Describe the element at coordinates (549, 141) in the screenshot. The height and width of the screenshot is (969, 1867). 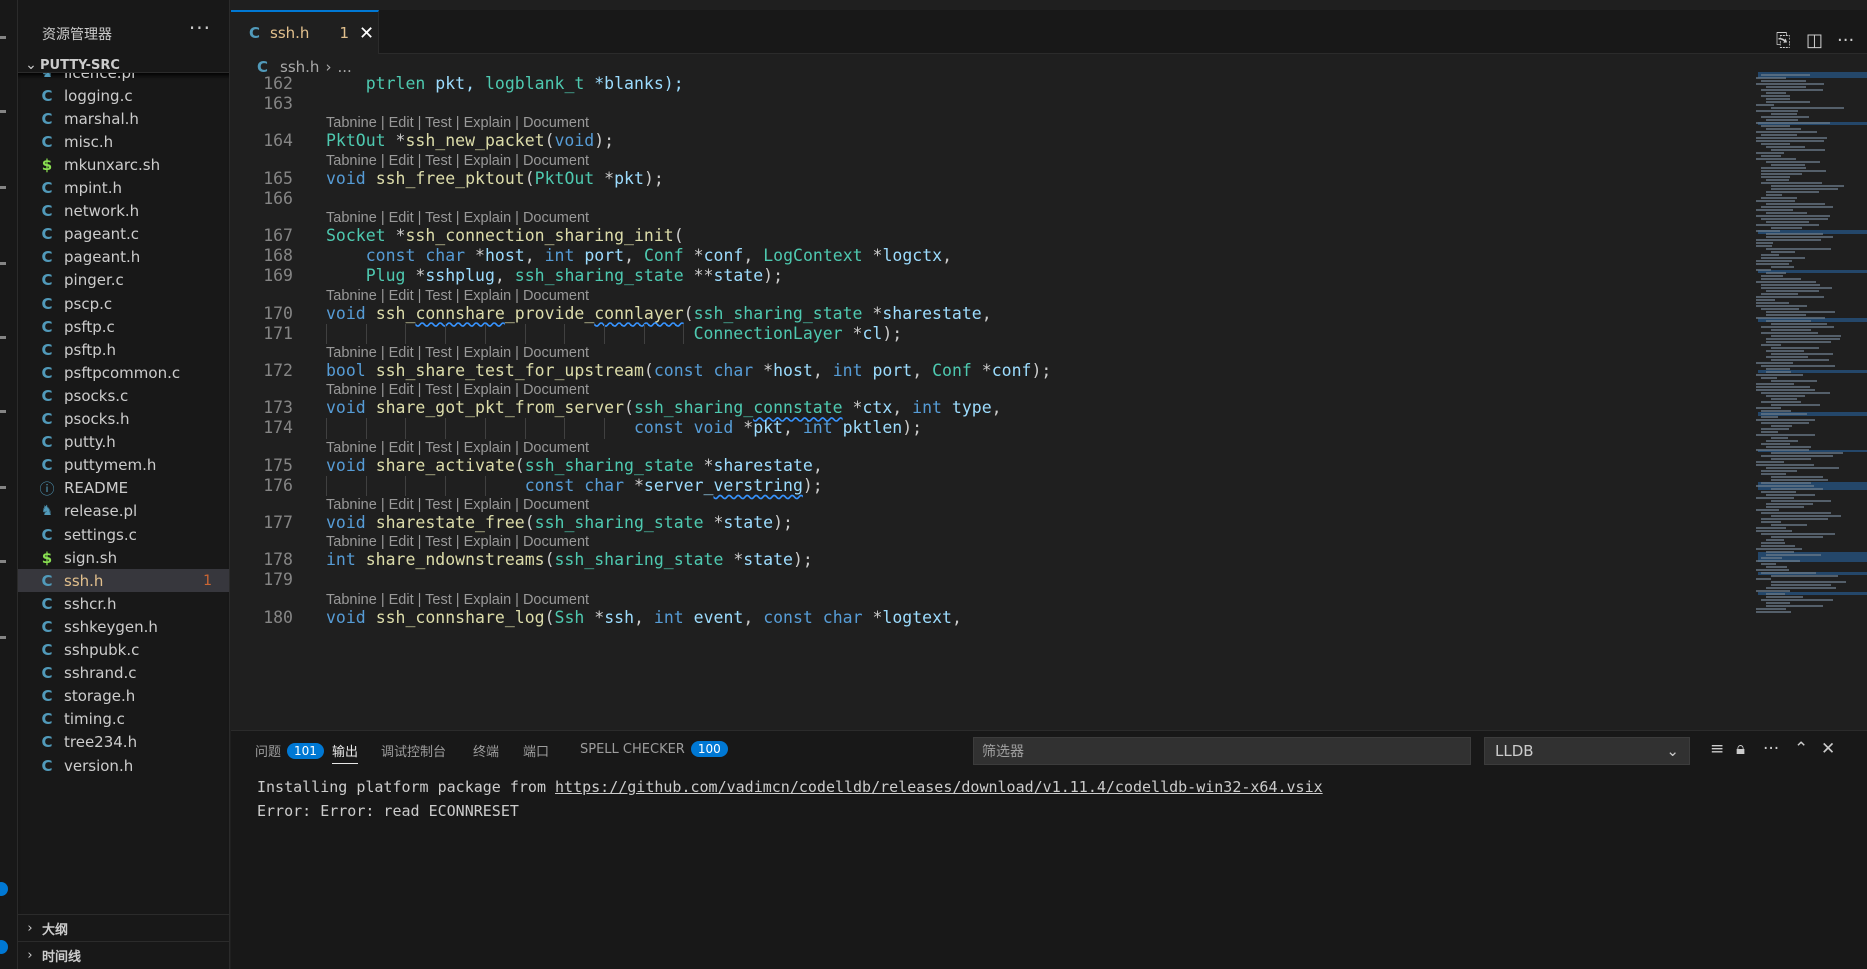
I see `code-token: (` at that location.